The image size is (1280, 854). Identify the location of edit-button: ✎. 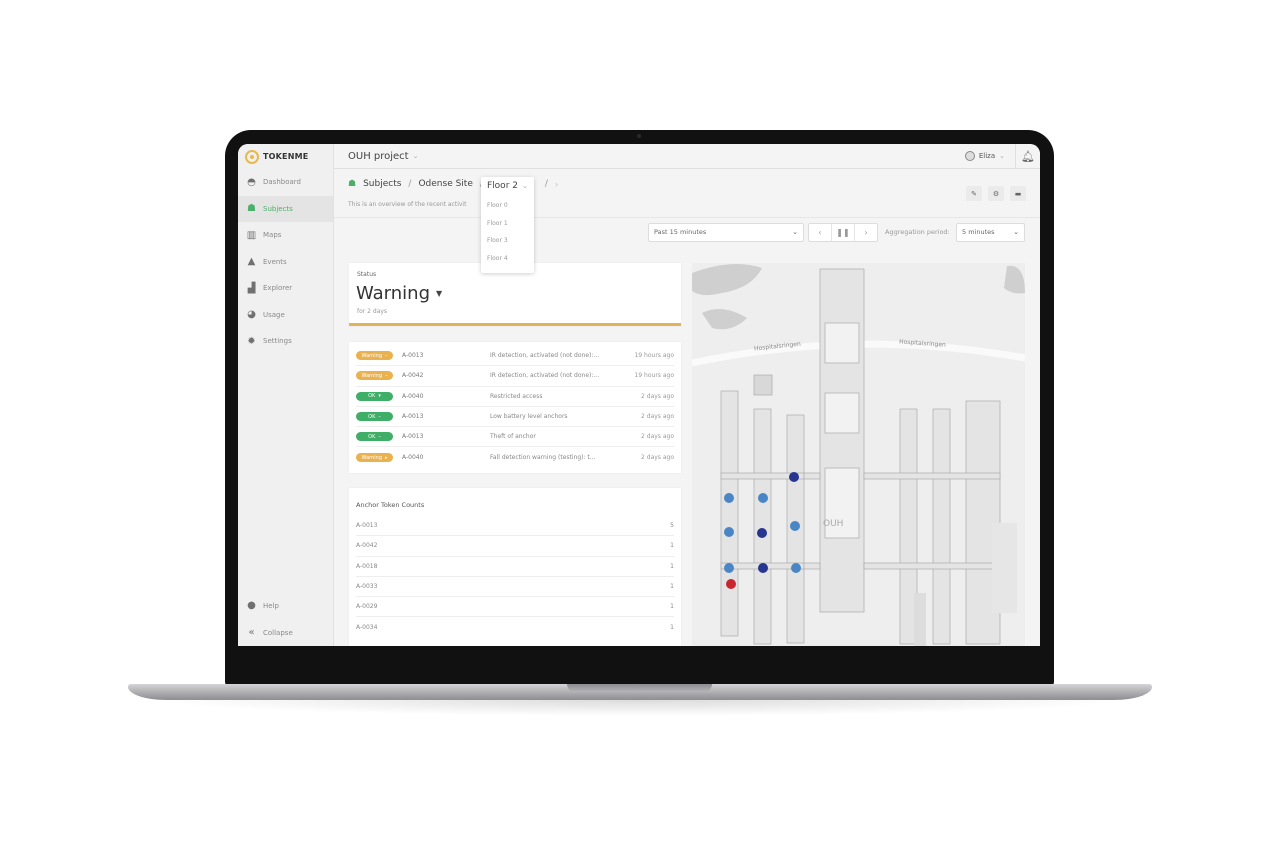
(974, 193).